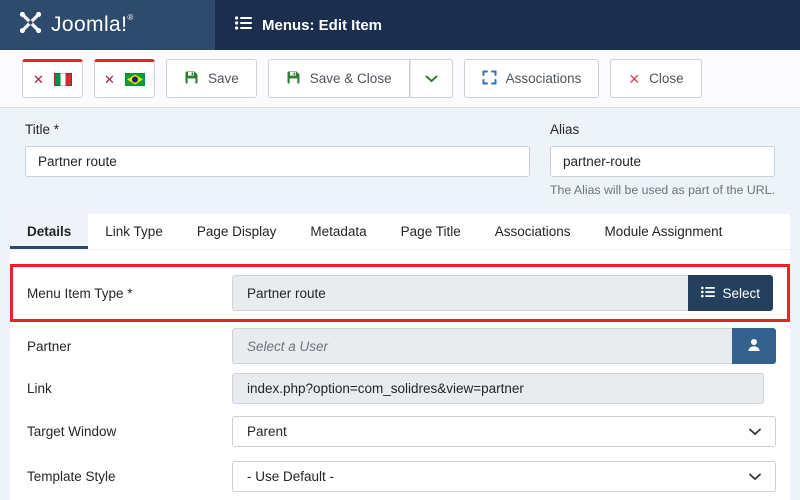 The image size is (800, 500). What do you see at coordinates (431, 231) in the screenshot?
I see `tab-page-title: Page Title` at bounding box center [431, 231].